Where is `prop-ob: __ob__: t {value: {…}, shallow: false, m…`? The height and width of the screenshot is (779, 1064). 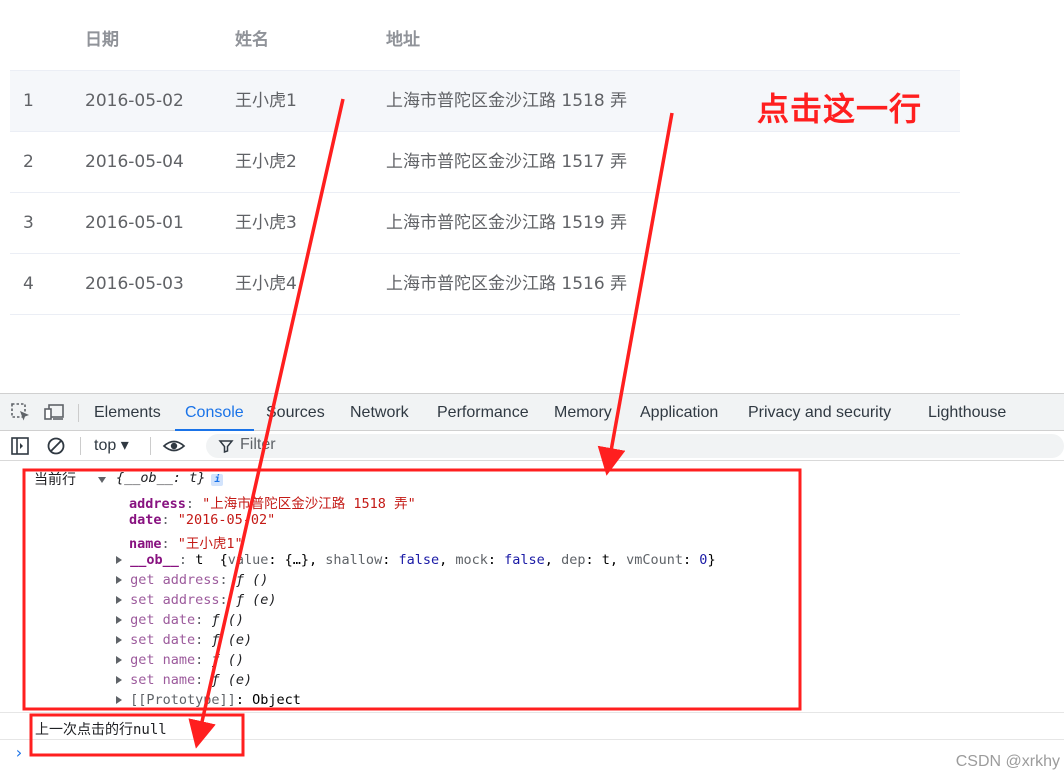 prop-ob: __ob__: t {value: {…}, shallow: false, m… is located at coordinates (416, 560).